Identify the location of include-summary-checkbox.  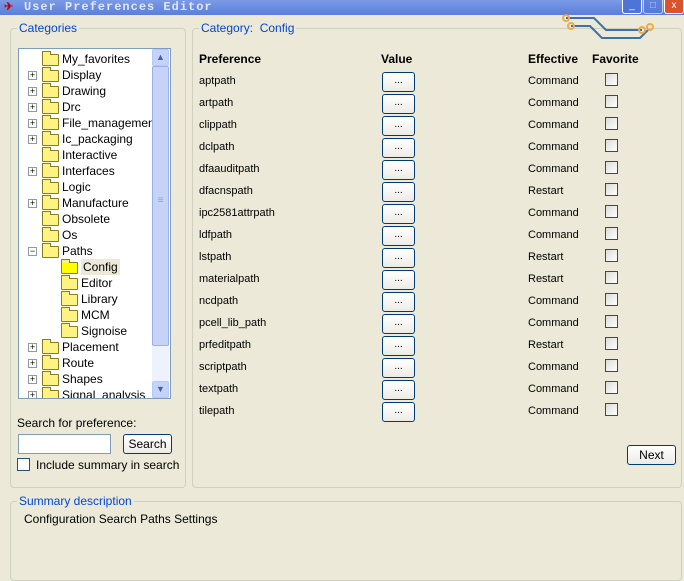
(23, 464).